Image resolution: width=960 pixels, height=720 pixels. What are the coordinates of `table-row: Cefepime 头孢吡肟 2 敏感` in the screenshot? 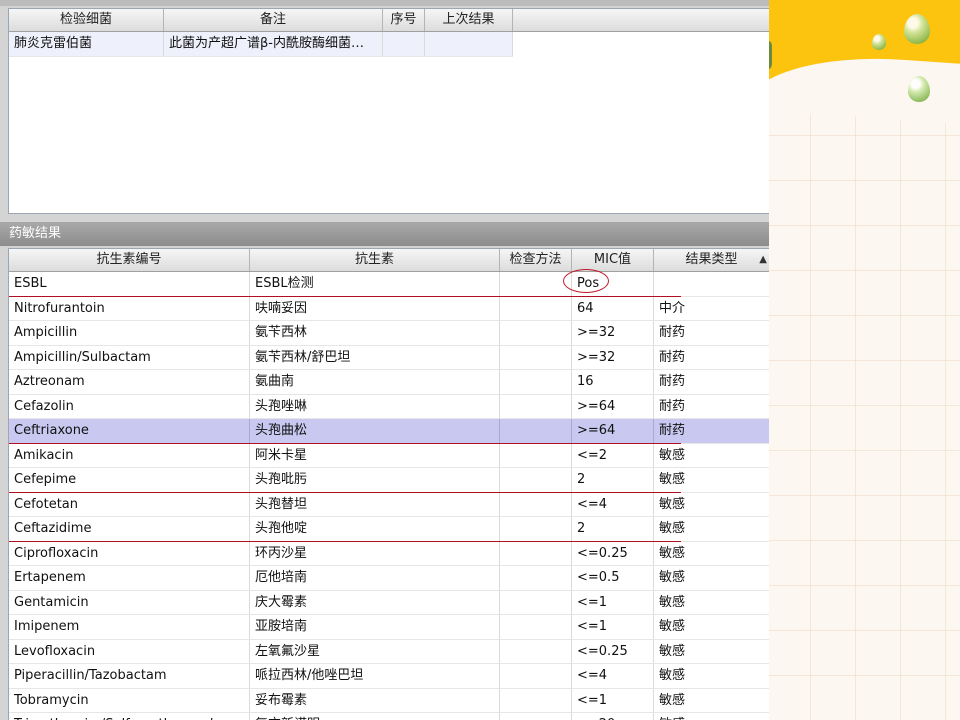 It's located at (389, 480).